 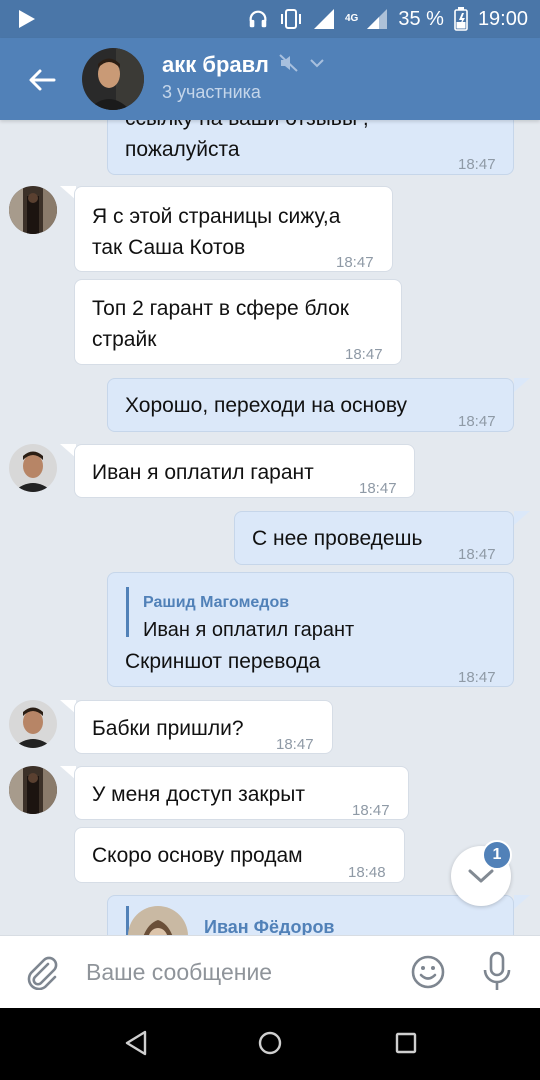 I want to click on message-incoming: Иван я оплатил гарант 18:47, so click(x=244, y=471).